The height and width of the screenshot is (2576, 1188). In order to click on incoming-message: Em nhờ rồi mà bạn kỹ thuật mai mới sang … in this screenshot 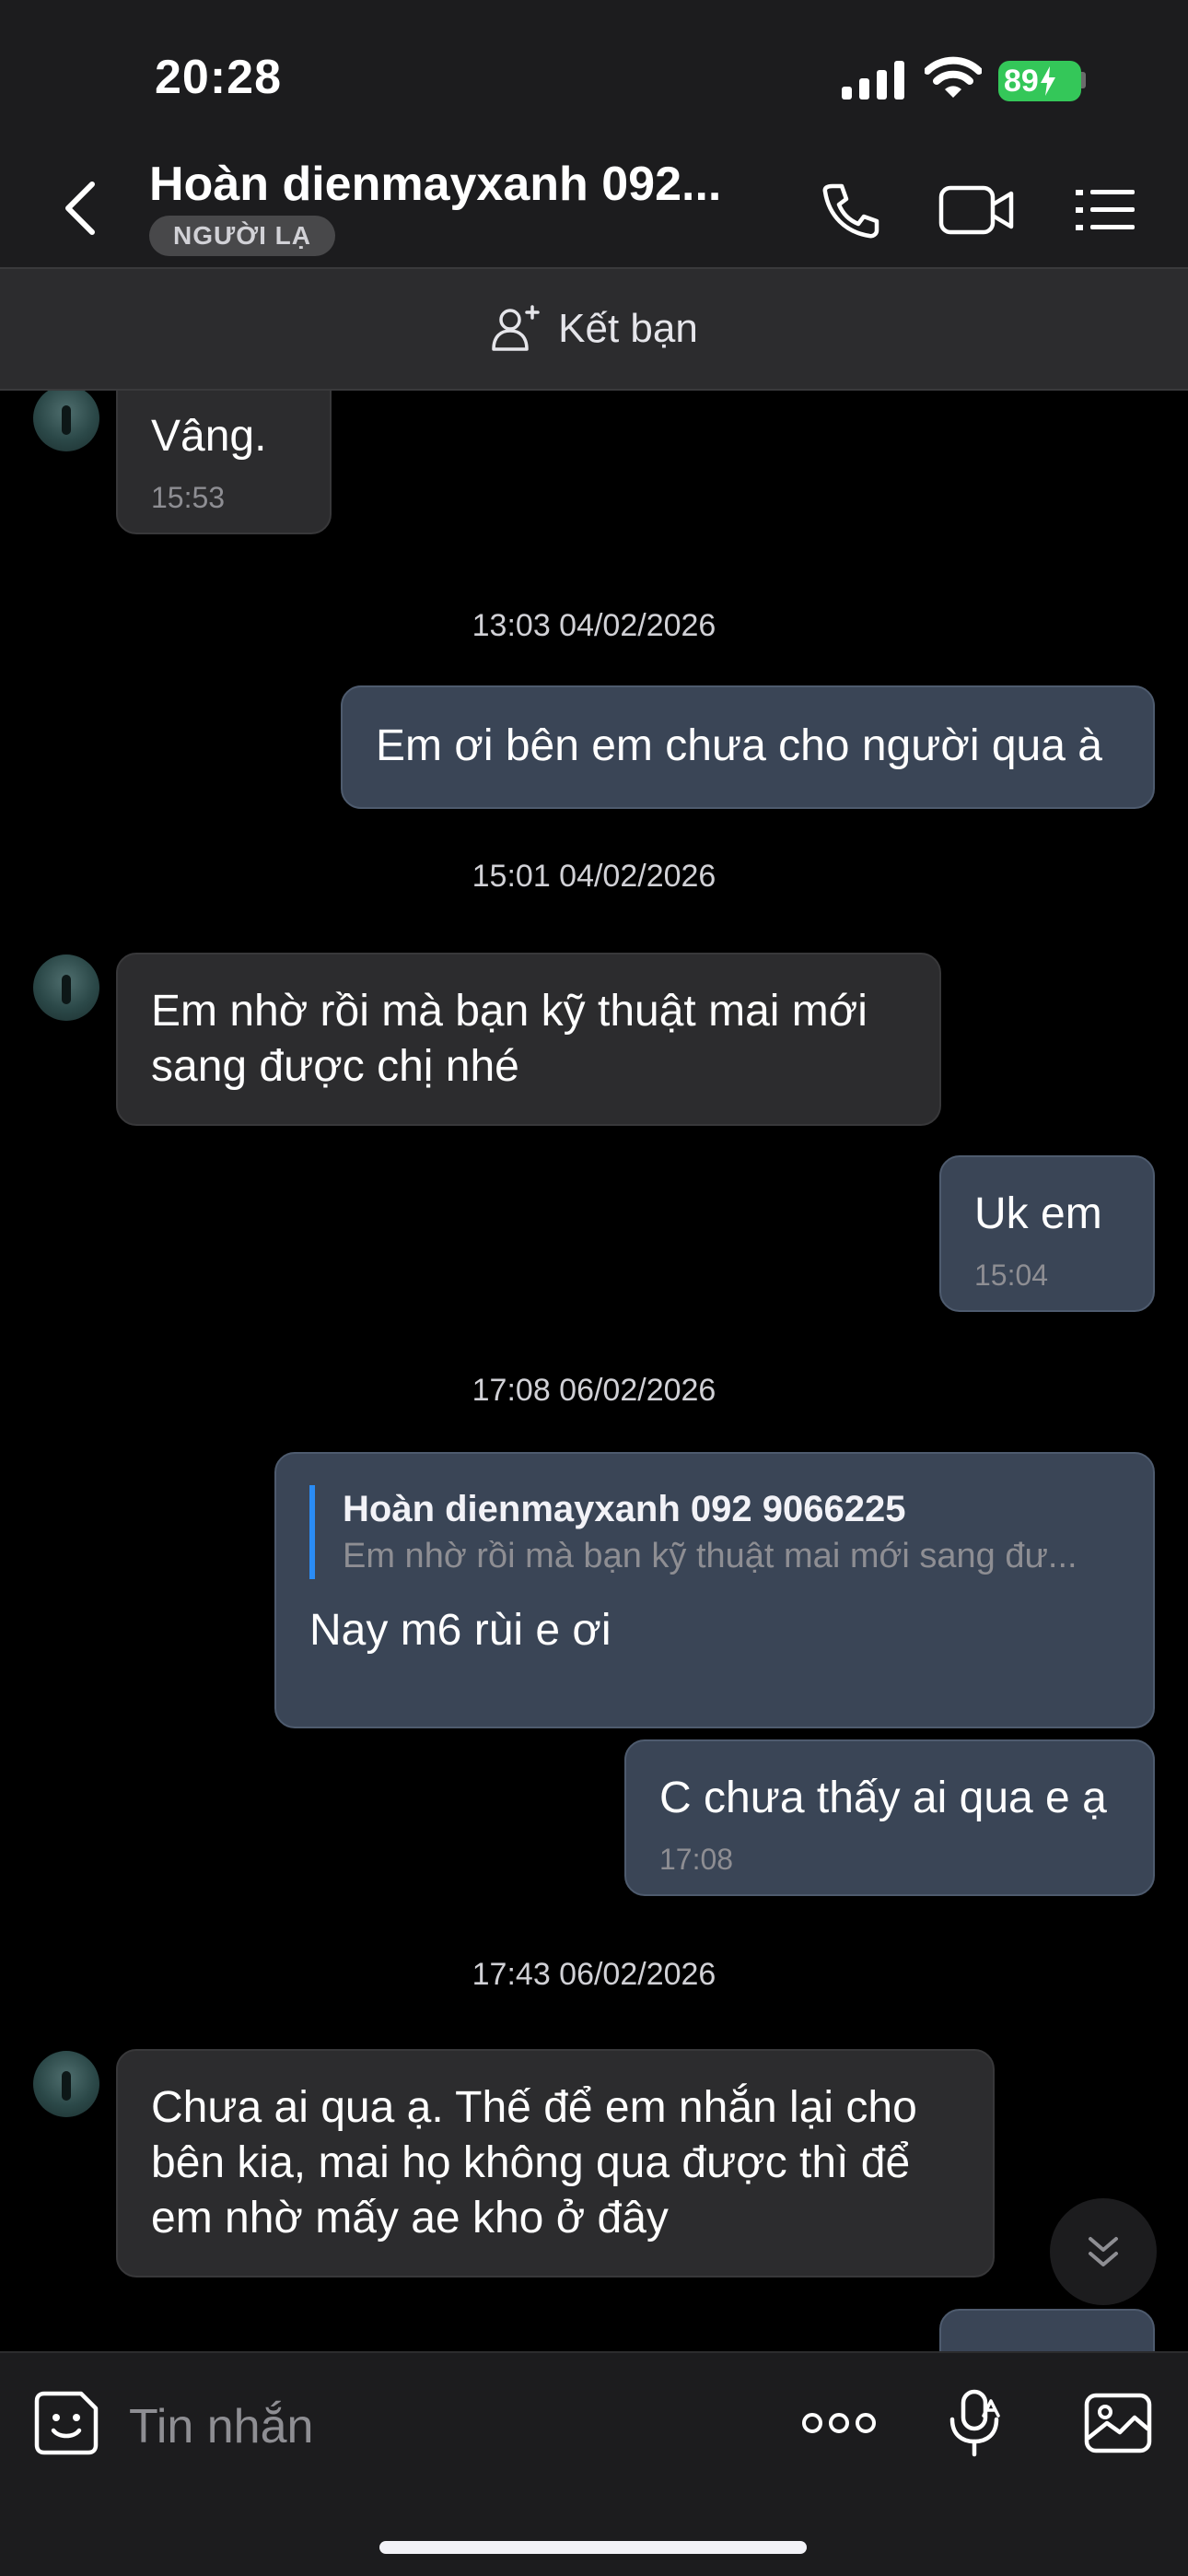, I will do `click(528, 1039)`.